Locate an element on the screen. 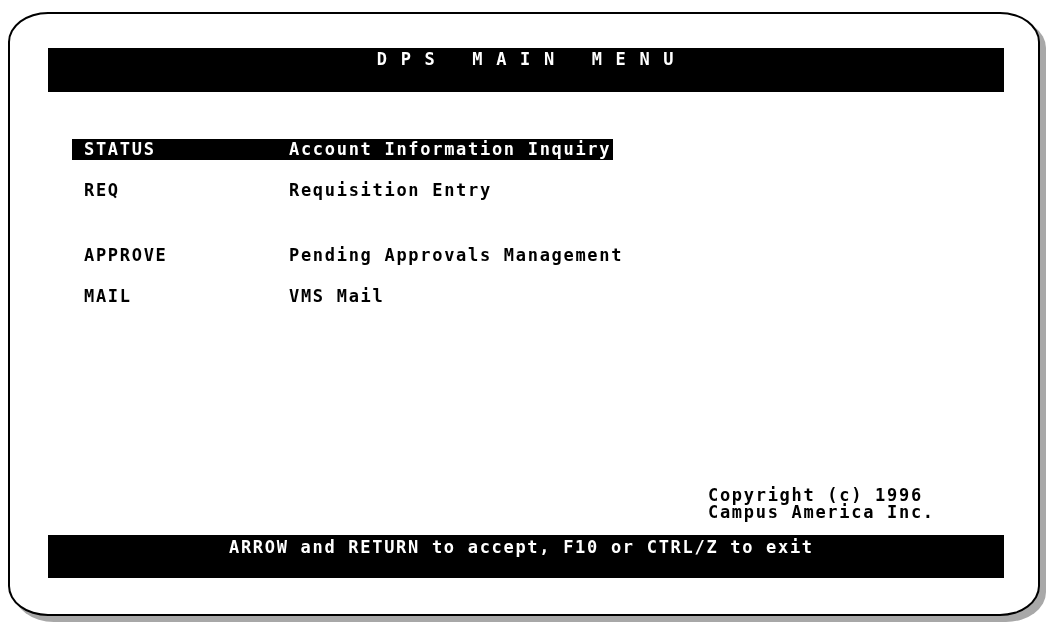 Image resolution: width=1049 pixels, height=628 pixels. menu-item: STATUS Account Information Inquiry is located at coordinates (343, 149).